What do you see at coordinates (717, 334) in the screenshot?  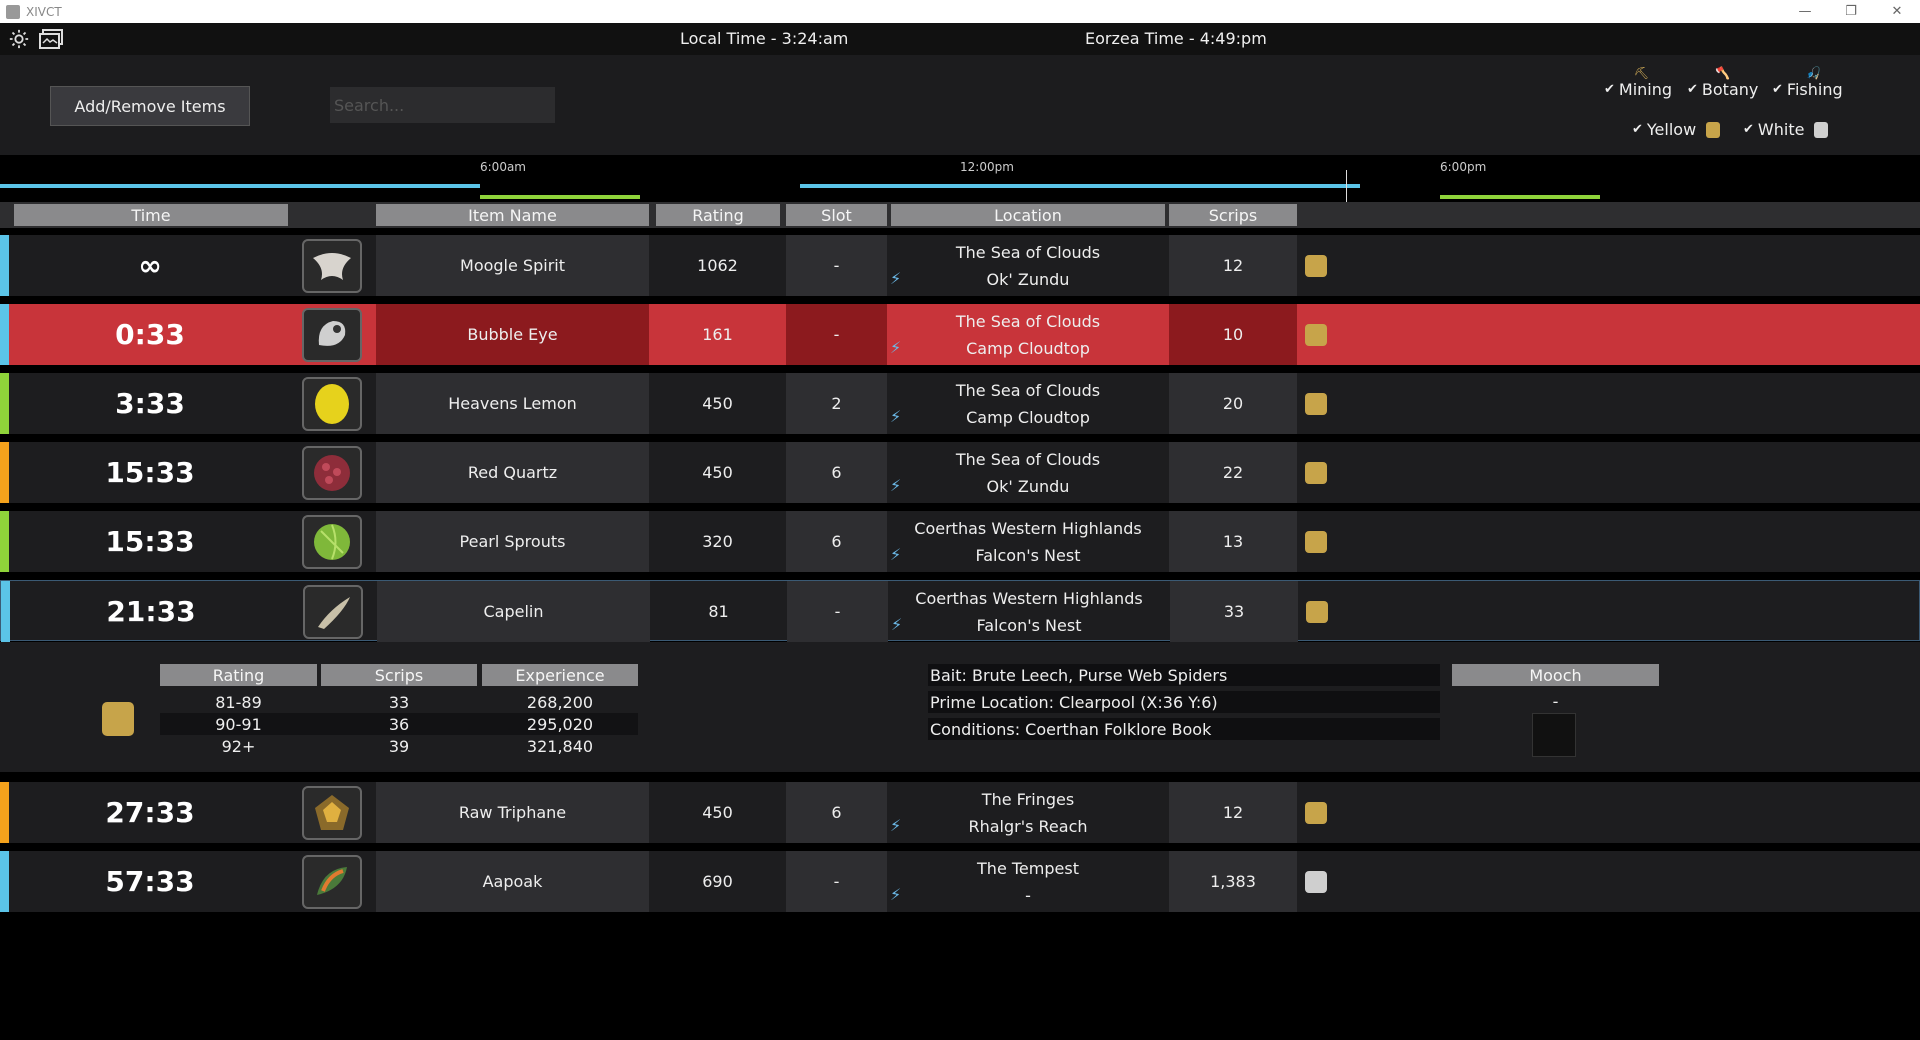 I see `item-rating: 161` at bounding box center [717, 334].